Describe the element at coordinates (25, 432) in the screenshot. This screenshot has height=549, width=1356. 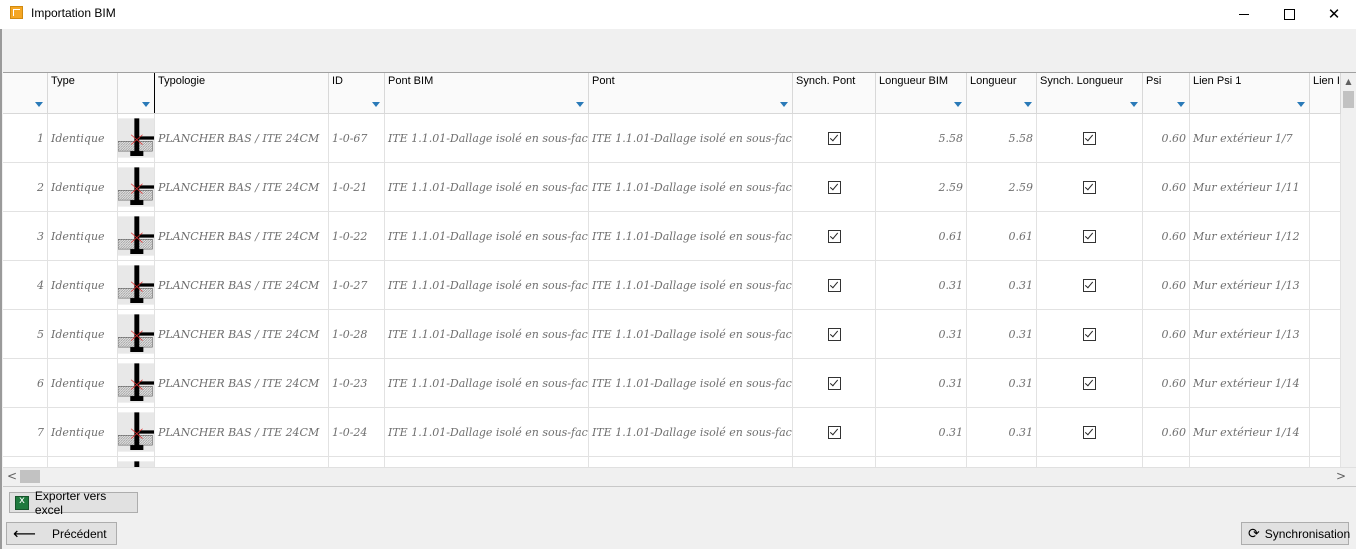
I see `row-number-cell: 7` at that location.